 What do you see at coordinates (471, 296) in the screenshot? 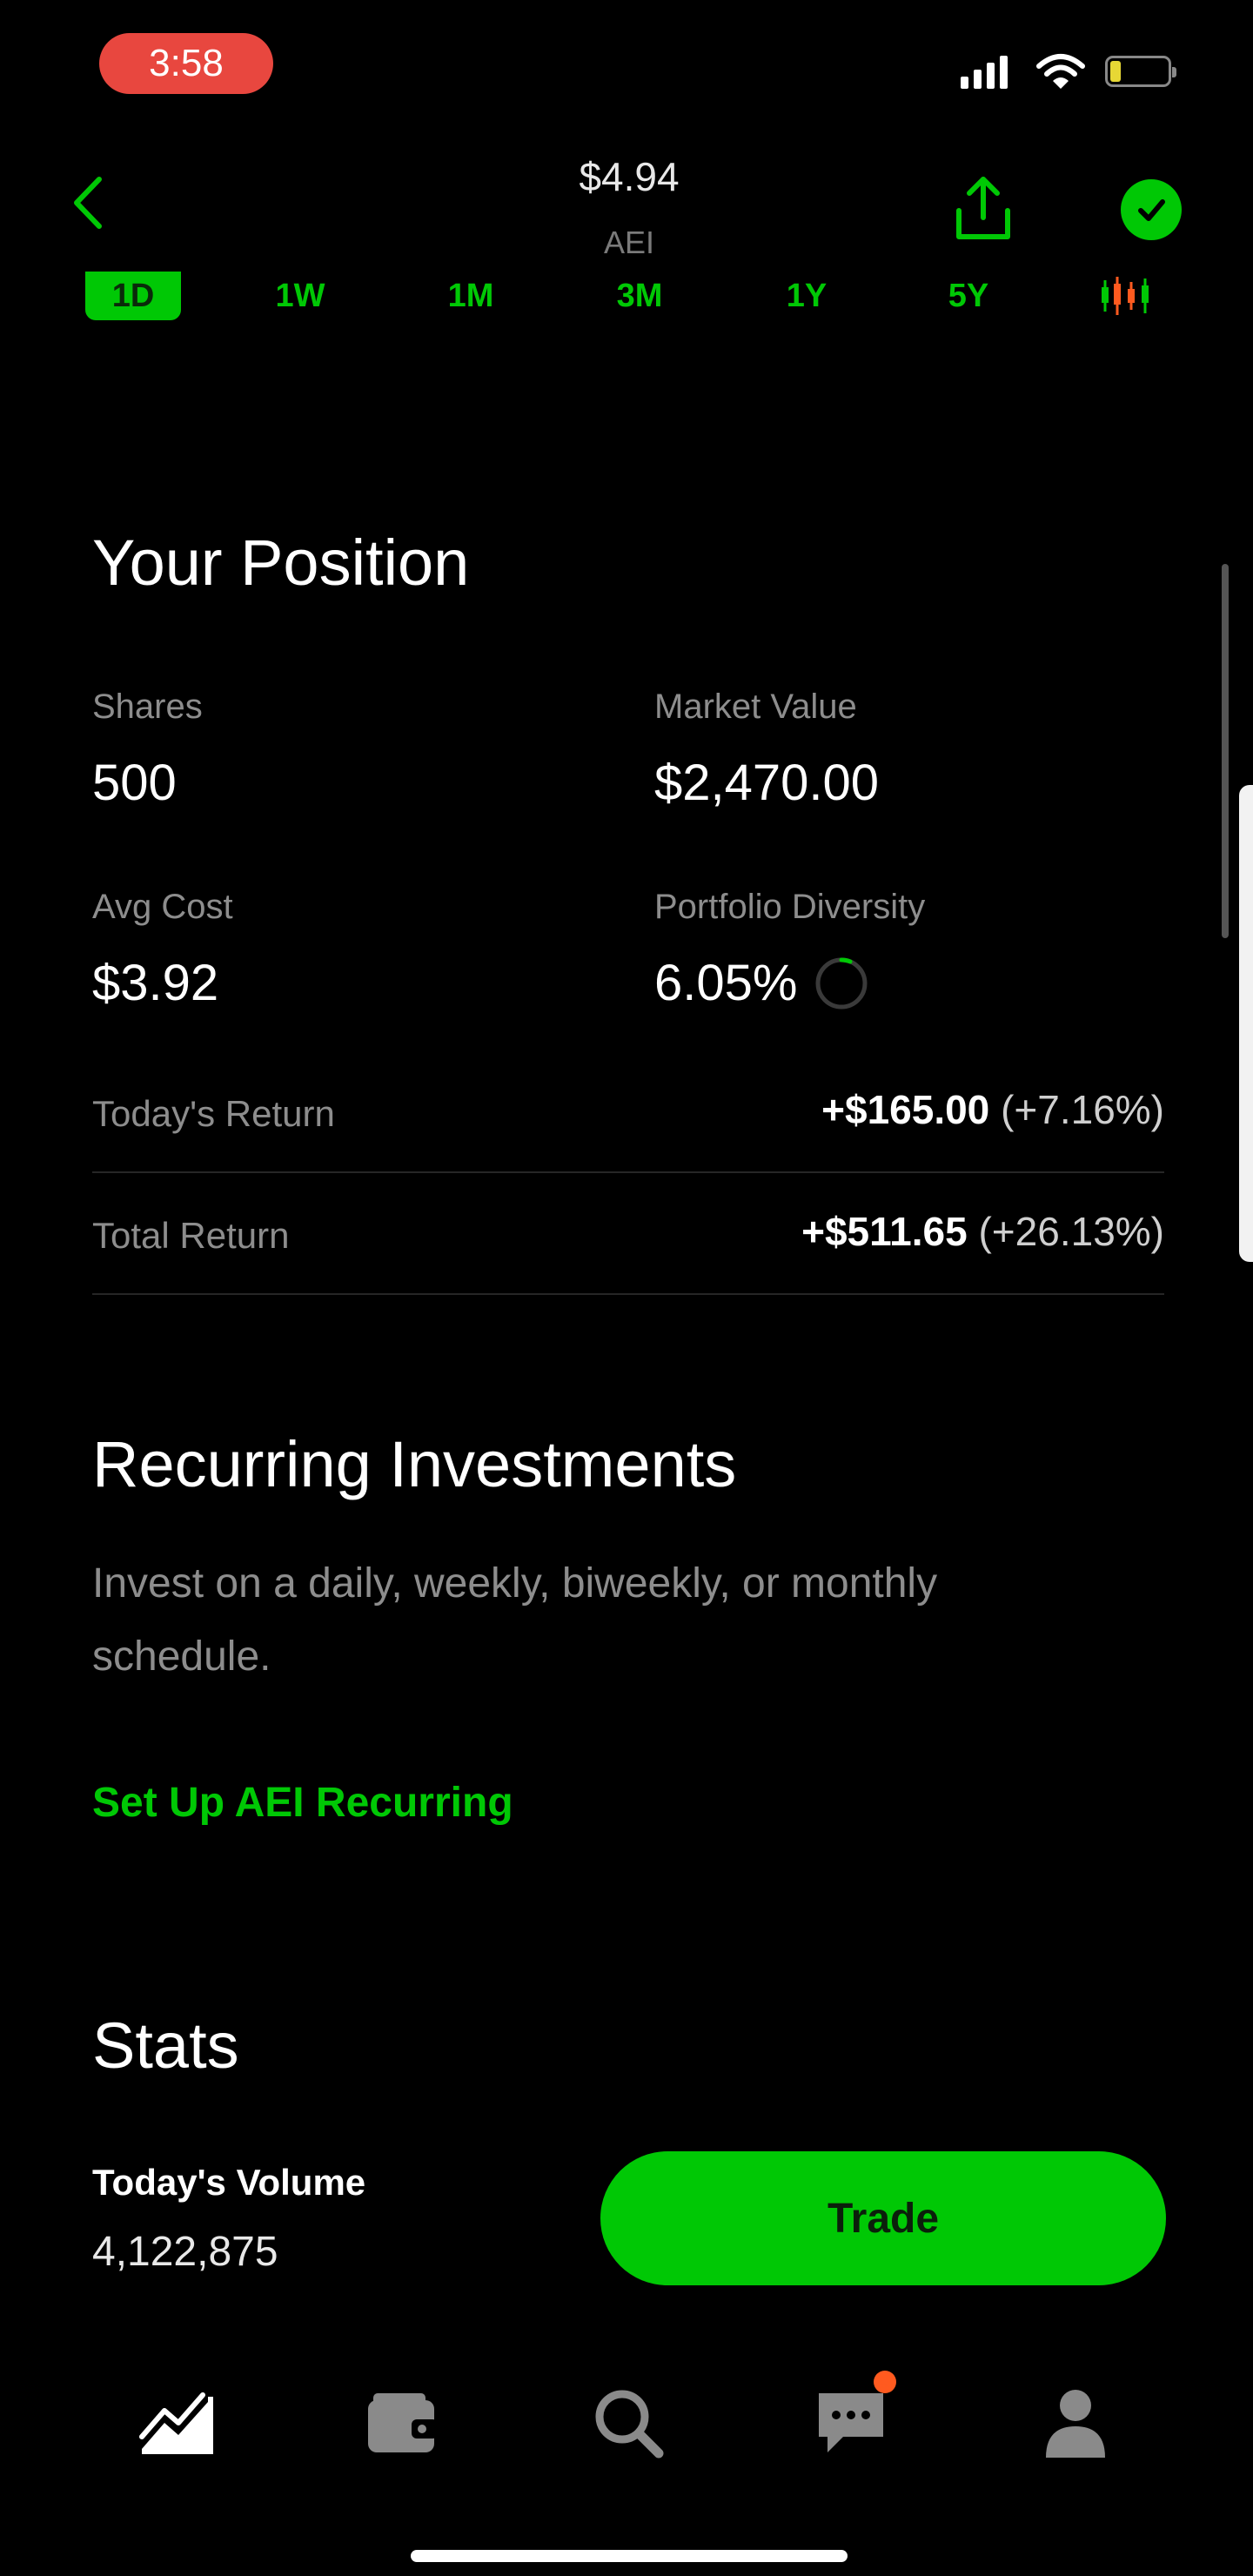
I see `range-tab-1m: 1M` at bounding box center [471, 296].